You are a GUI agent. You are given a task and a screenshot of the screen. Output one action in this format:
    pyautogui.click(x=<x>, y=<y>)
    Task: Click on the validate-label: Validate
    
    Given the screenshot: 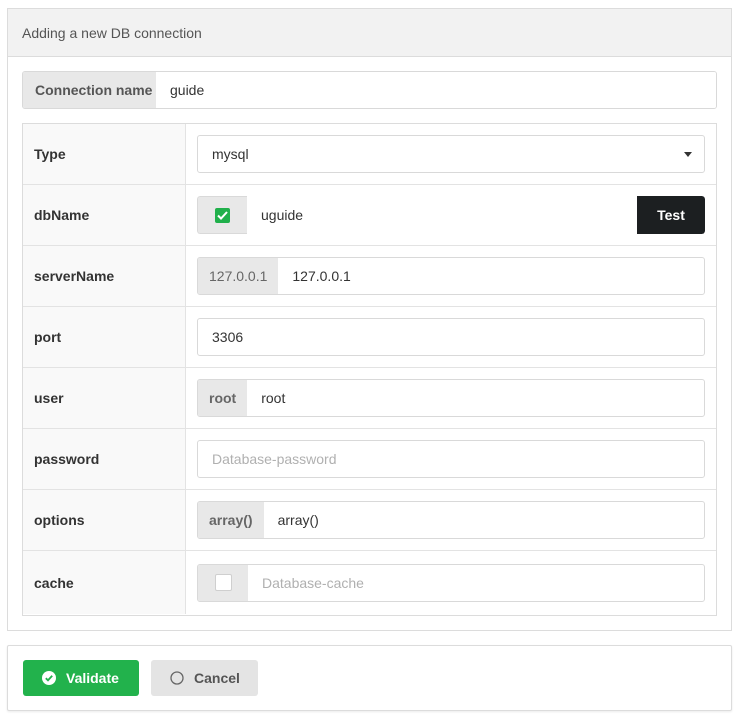 What is the action you would take?
    pyautogui.click(x=92, y=678)
    